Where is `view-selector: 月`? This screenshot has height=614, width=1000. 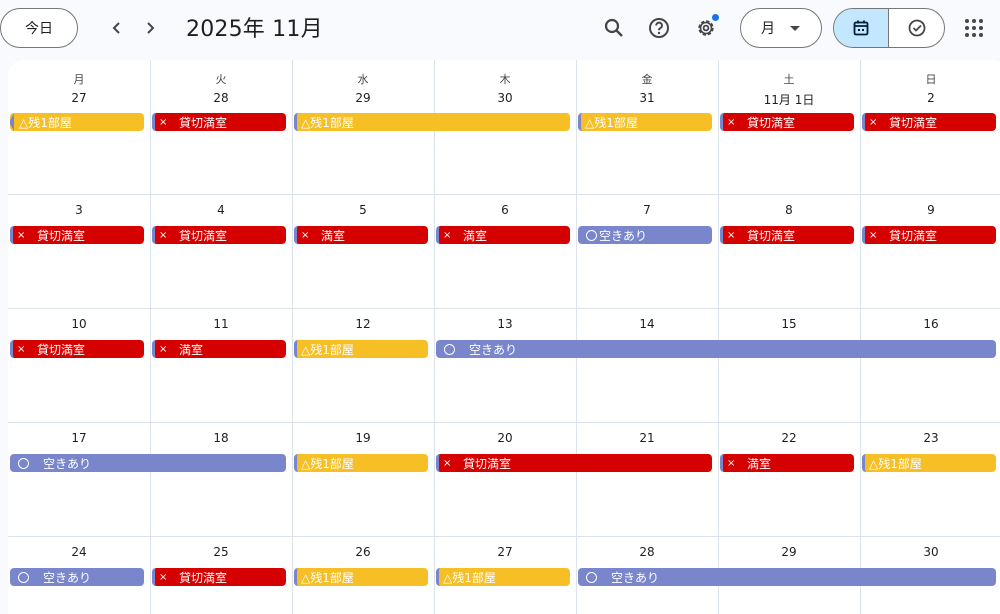
view-selector: 月 is located at coordinates (781, 28).